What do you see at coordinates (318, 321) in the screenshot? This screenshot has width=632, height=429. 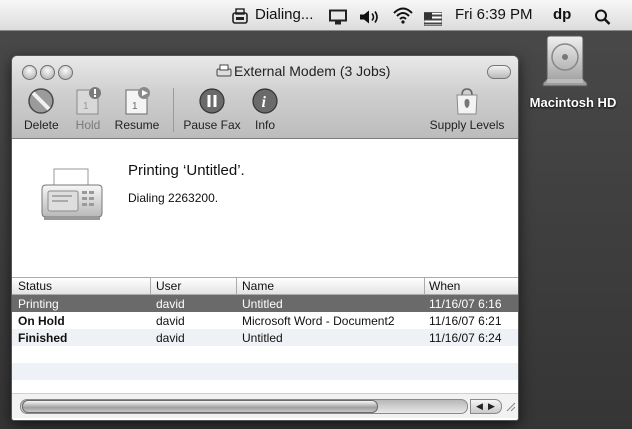 I see `row-name: Microsoft Word - Document2` at bounding box center [318, 321].